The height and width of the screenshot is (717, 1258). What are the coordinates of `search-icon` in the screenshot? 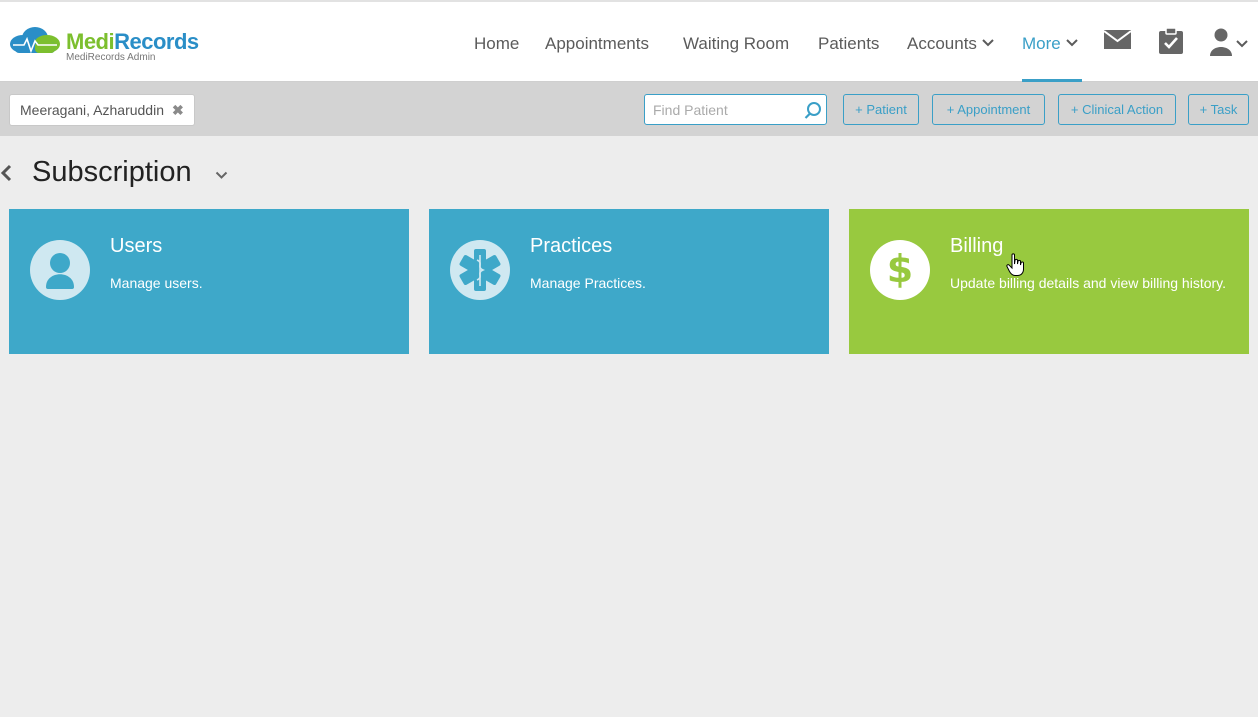 It's located at (813, 110).